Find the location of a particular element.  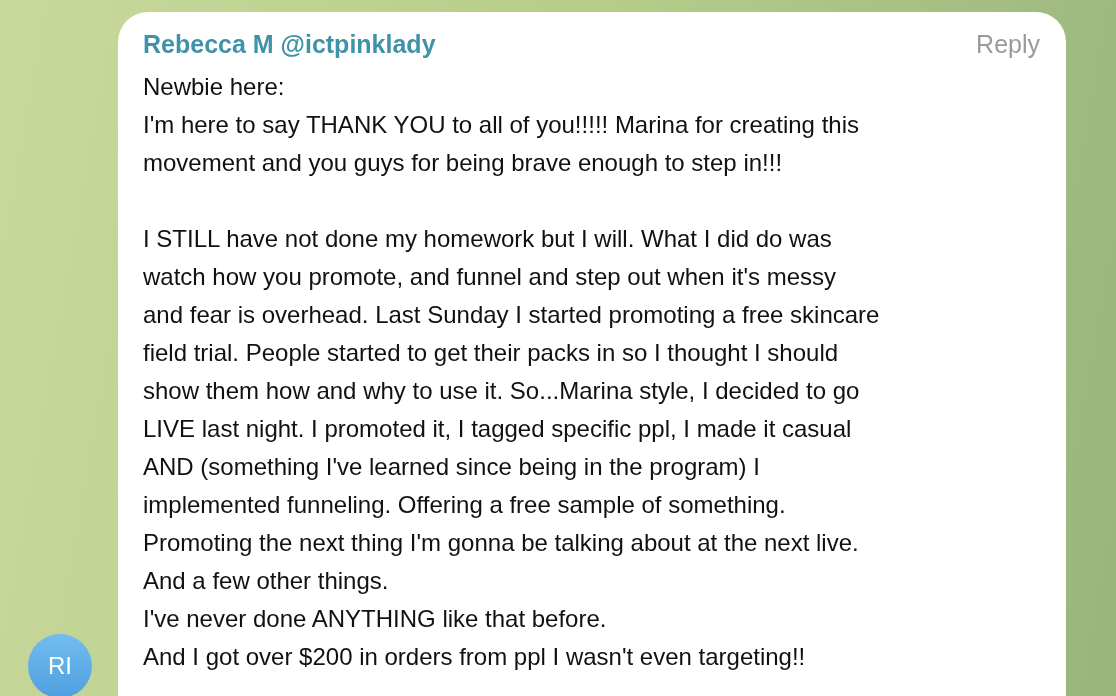

message-text-line: And a few other things. is located at coordinates (266, 581).